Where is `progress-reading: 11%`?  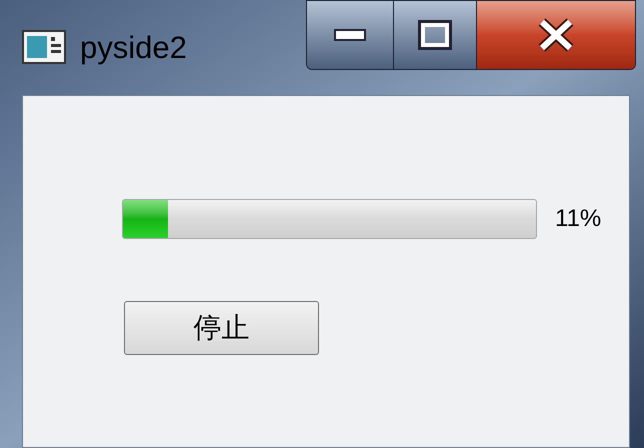 progress-reading: 11% is located at coordinates (578, 219).